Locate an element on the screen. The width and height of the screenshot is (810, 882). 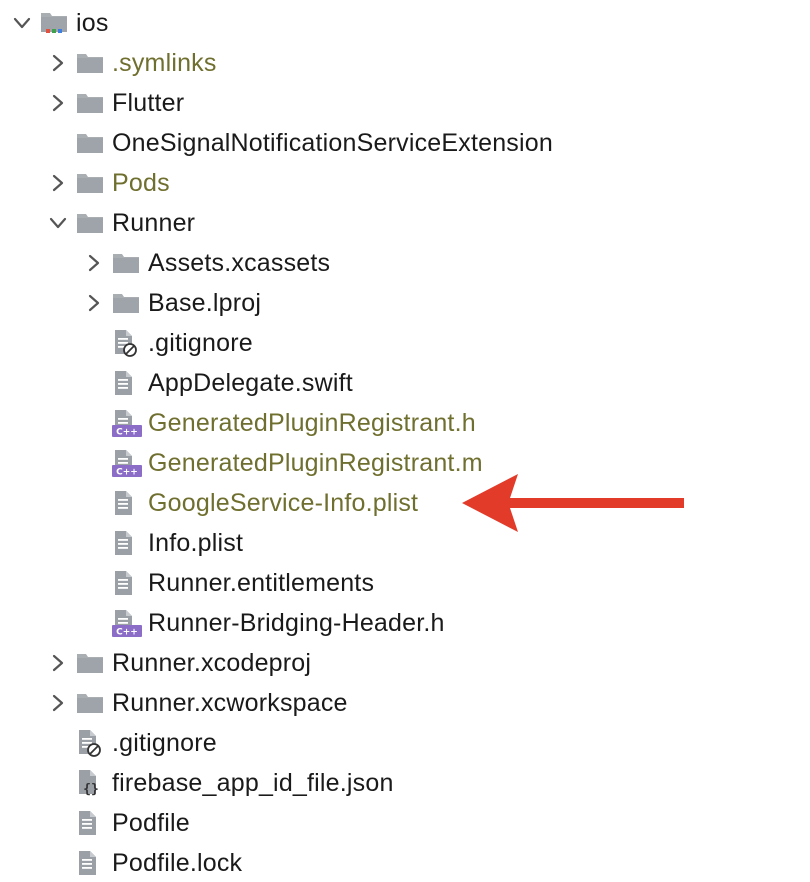
tree-item-label: Base.lproj is located at coordinates (205, 303).